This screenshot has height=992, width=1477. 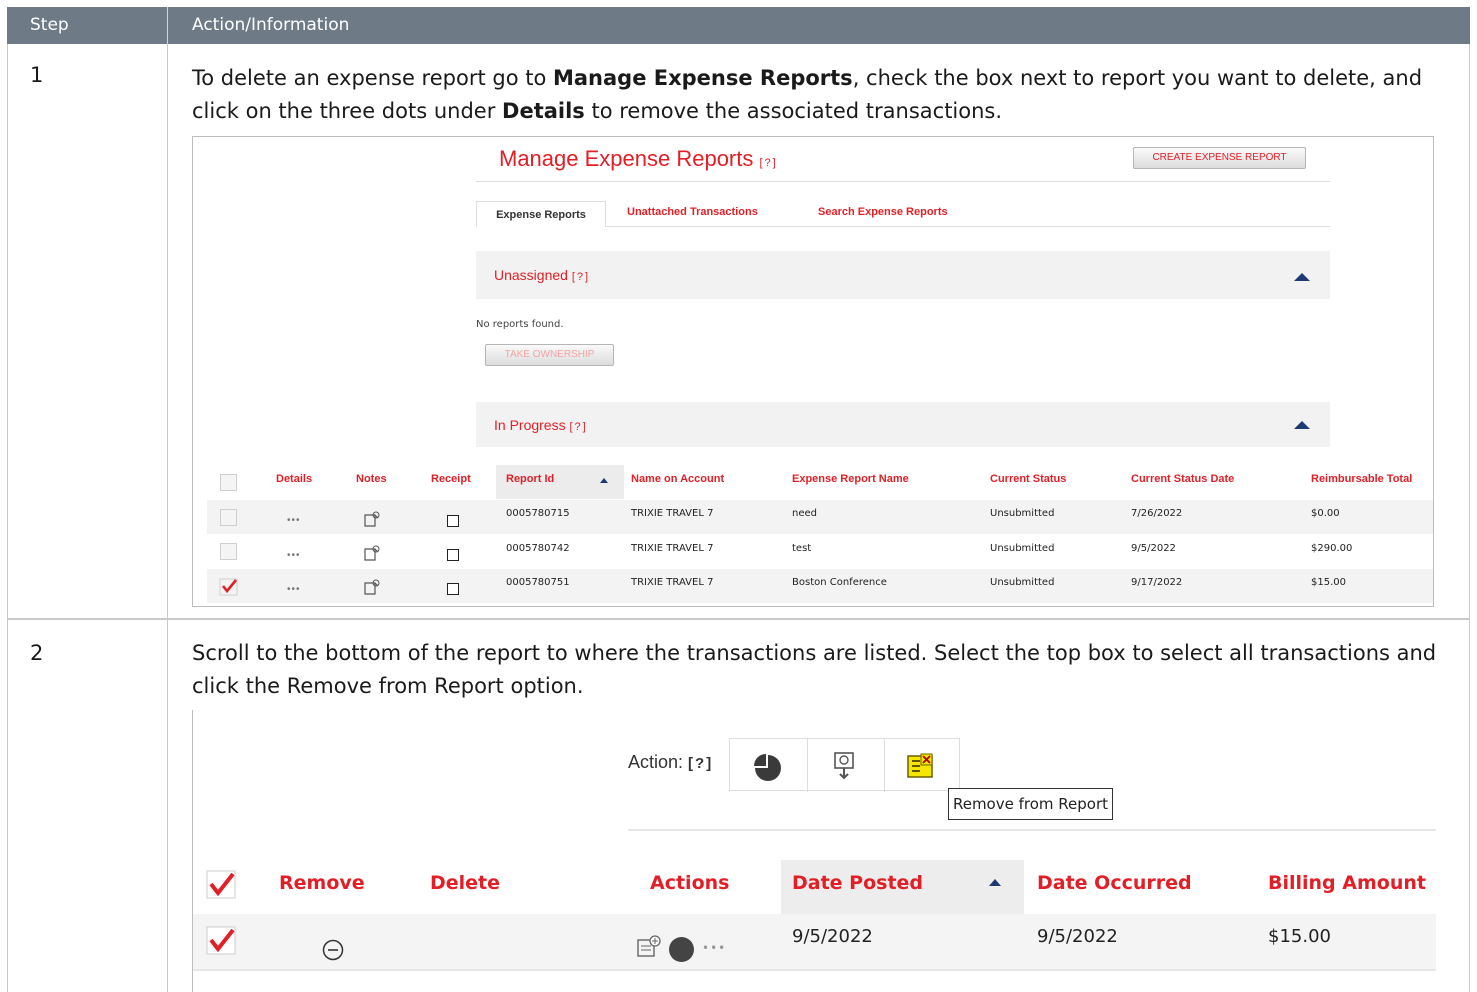 What do you see at coordinates (538, 513) in the screenshot?
I see `report-id: 0005780715` at bounding box center [538, 513].